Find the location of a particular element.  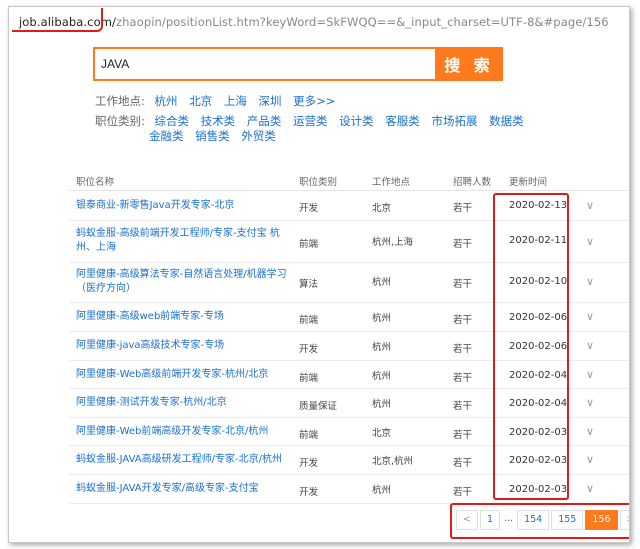

category-trade: 外贸类 is located at coordinates (258, 136).